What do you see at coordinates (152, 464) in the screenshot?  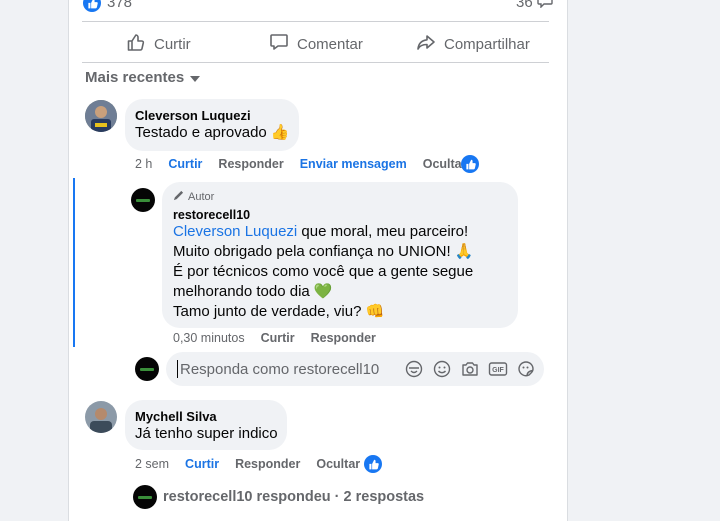 I see `comment-time: 2 sem` at bounding box center [152, 464].